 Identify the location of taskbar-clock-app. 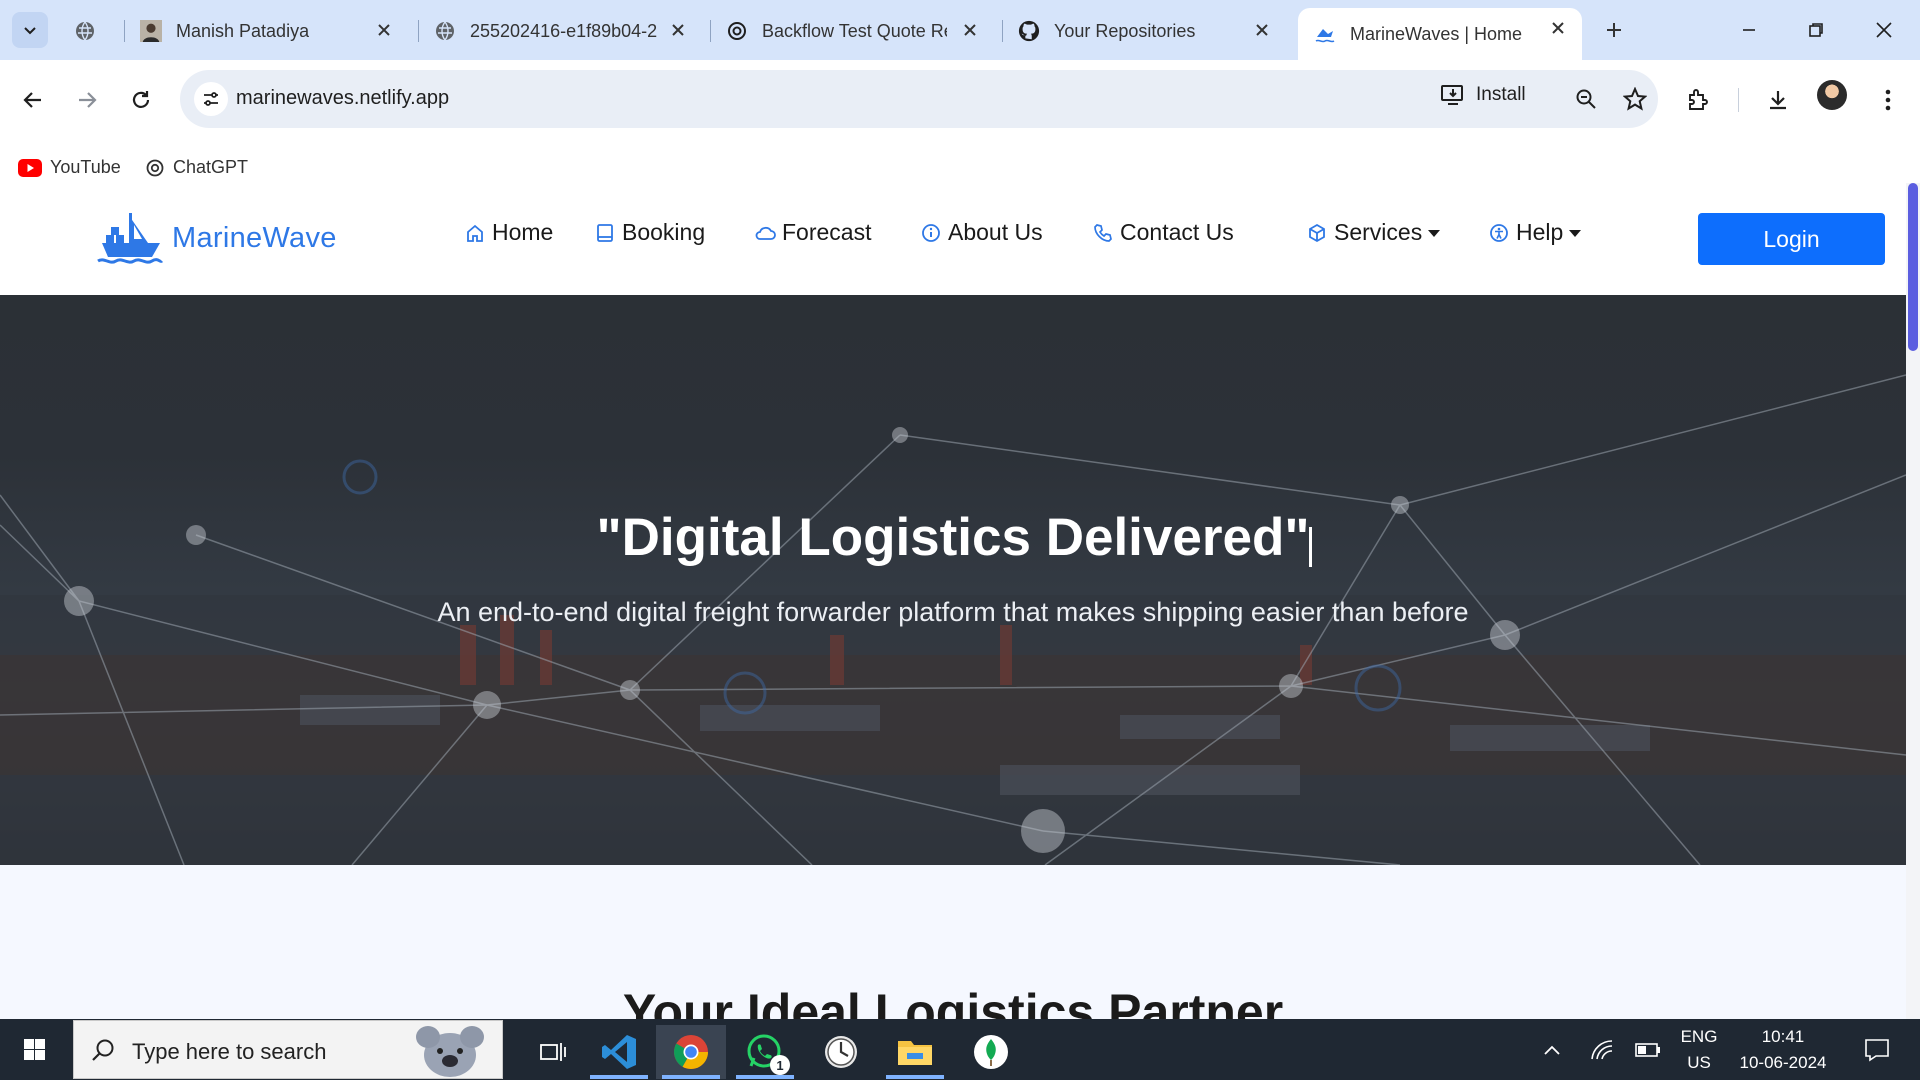
(841, 1052).